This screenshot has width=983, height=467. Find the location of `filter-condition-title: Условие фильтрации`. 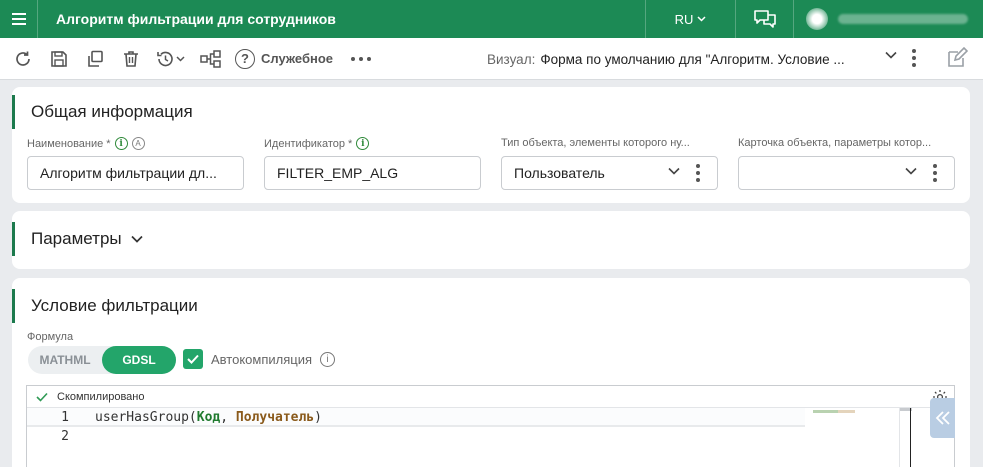

filter-condition-title: Условие фильтрации is located at coordinates (105, 306).